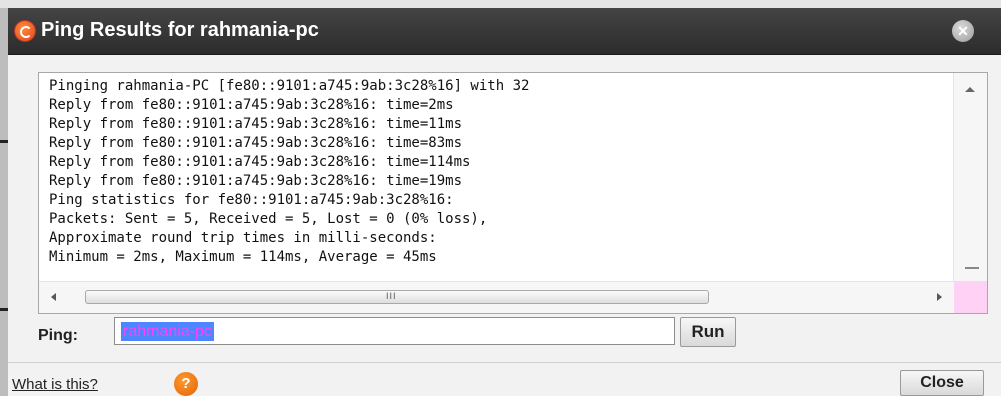 The width and height of the screenshot is (1001, 396). I want to click on ping-label: Ping:, so click(58, 335).